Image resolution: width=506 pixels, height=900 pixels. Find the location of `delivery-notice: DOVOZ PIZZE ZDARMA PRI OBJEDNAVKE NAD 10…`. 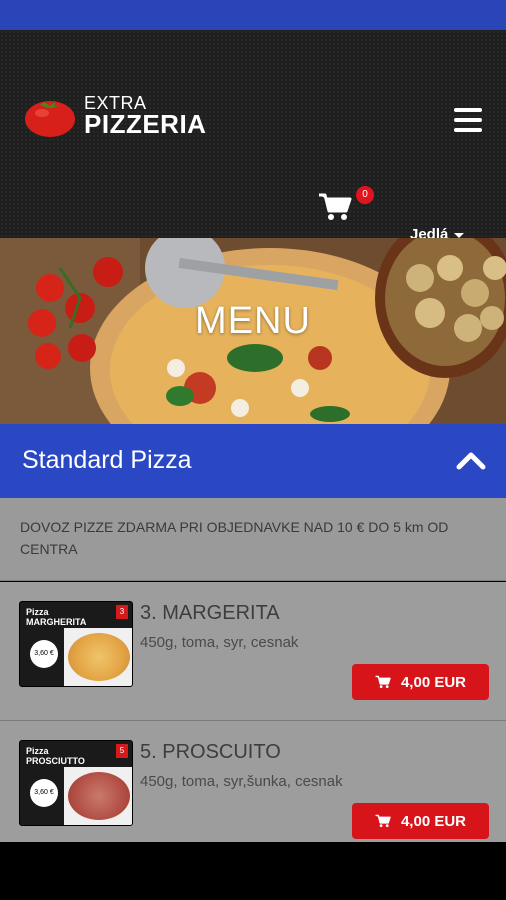

delivery-notice: DOVOZ PIZZE ZDARMA PRI OBJEDNAVKE NAD 10… is located at coordinates (253, 539).